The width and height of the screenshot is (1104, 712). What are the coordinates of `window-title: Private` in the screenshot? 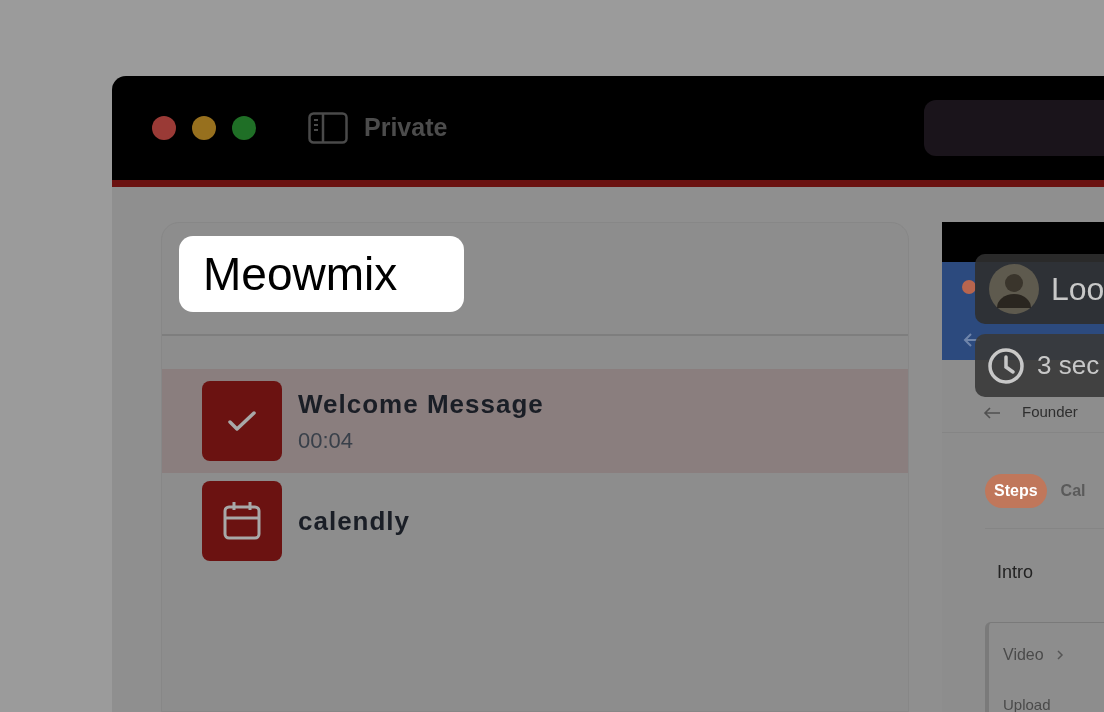 It's located at (406, 128).